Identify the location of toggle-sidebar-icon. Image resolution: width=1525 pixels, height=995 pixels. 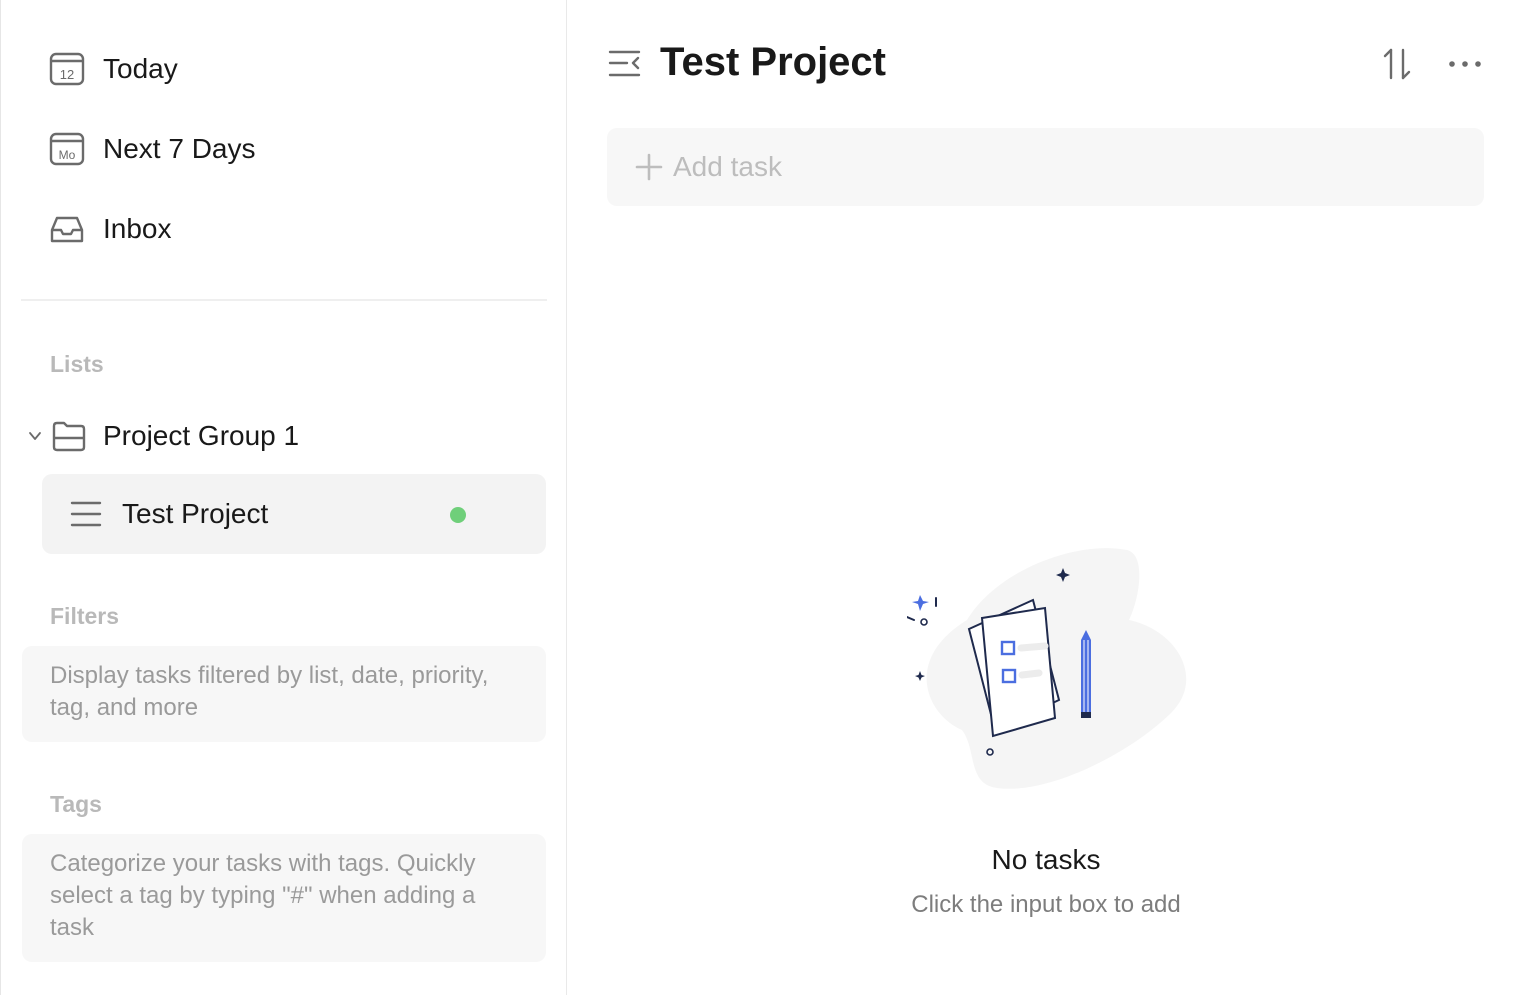
(625, 64).